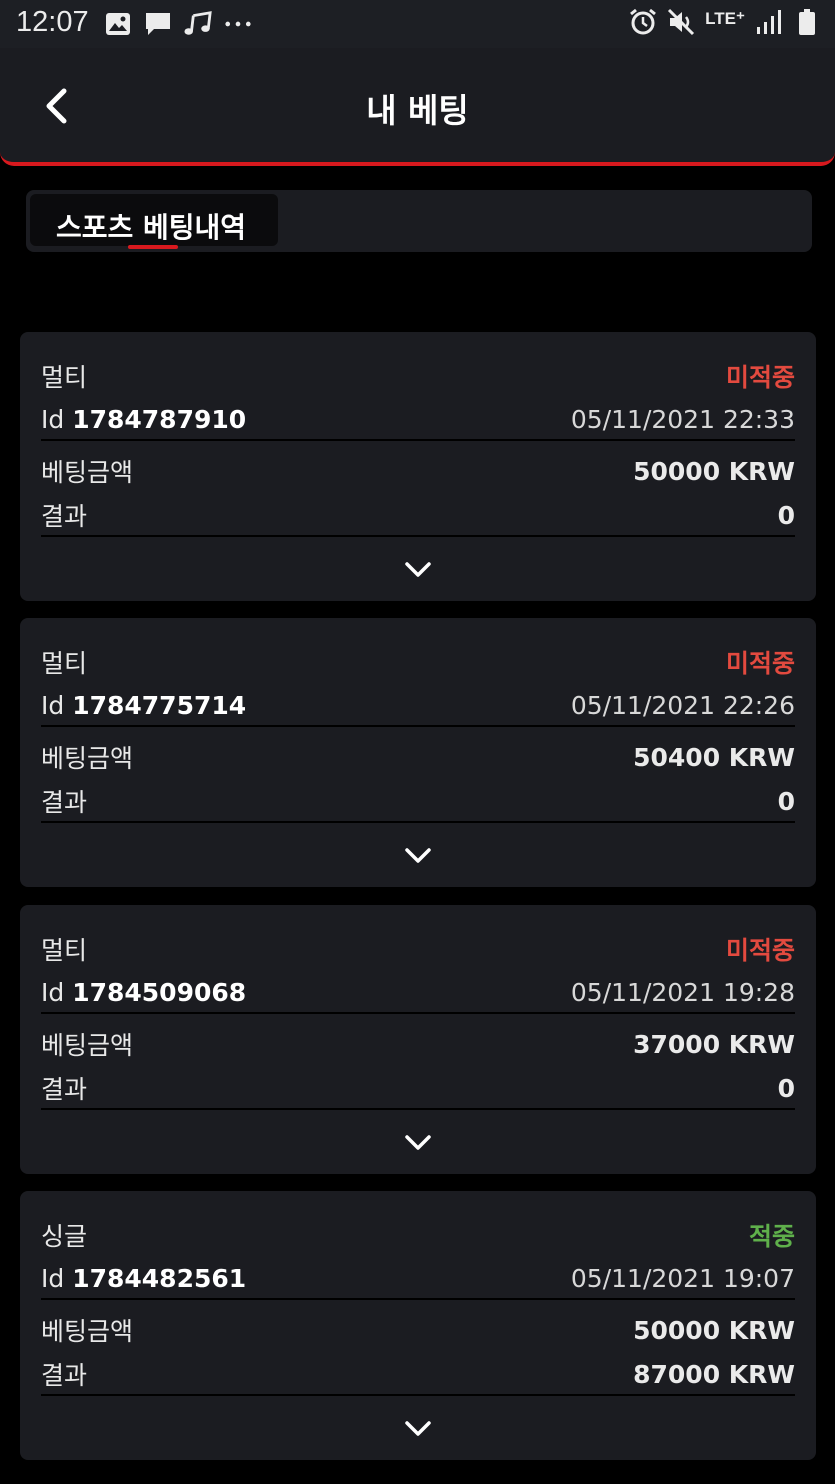 The height and width of the screenshot is (1484, 835). Describe the element at coordinates (643, 22) in the screenshot. I see `alarm-icon` at that location.